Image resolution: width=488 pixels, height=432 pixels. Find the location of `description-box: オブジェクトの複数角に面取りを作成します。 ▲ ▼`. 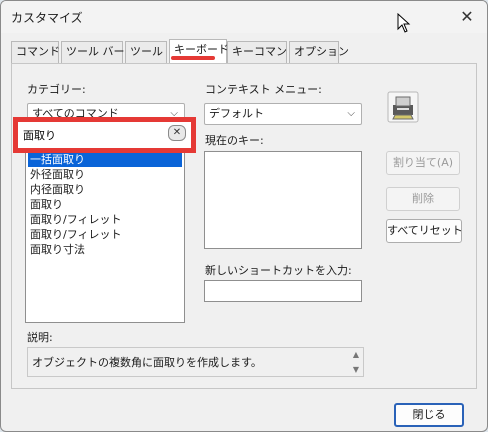

description-box: オブジェクトの複数角に面取りを作成します。 ▲ ▼ is located at coordinates (195, 362).